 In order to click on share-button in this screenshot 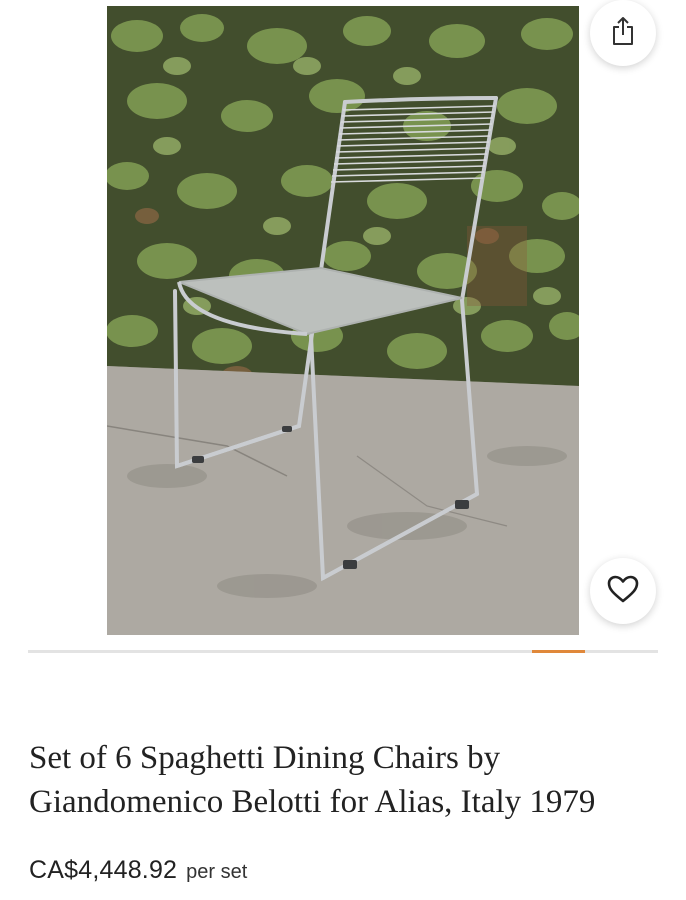, I will do `click(623, 33)`.